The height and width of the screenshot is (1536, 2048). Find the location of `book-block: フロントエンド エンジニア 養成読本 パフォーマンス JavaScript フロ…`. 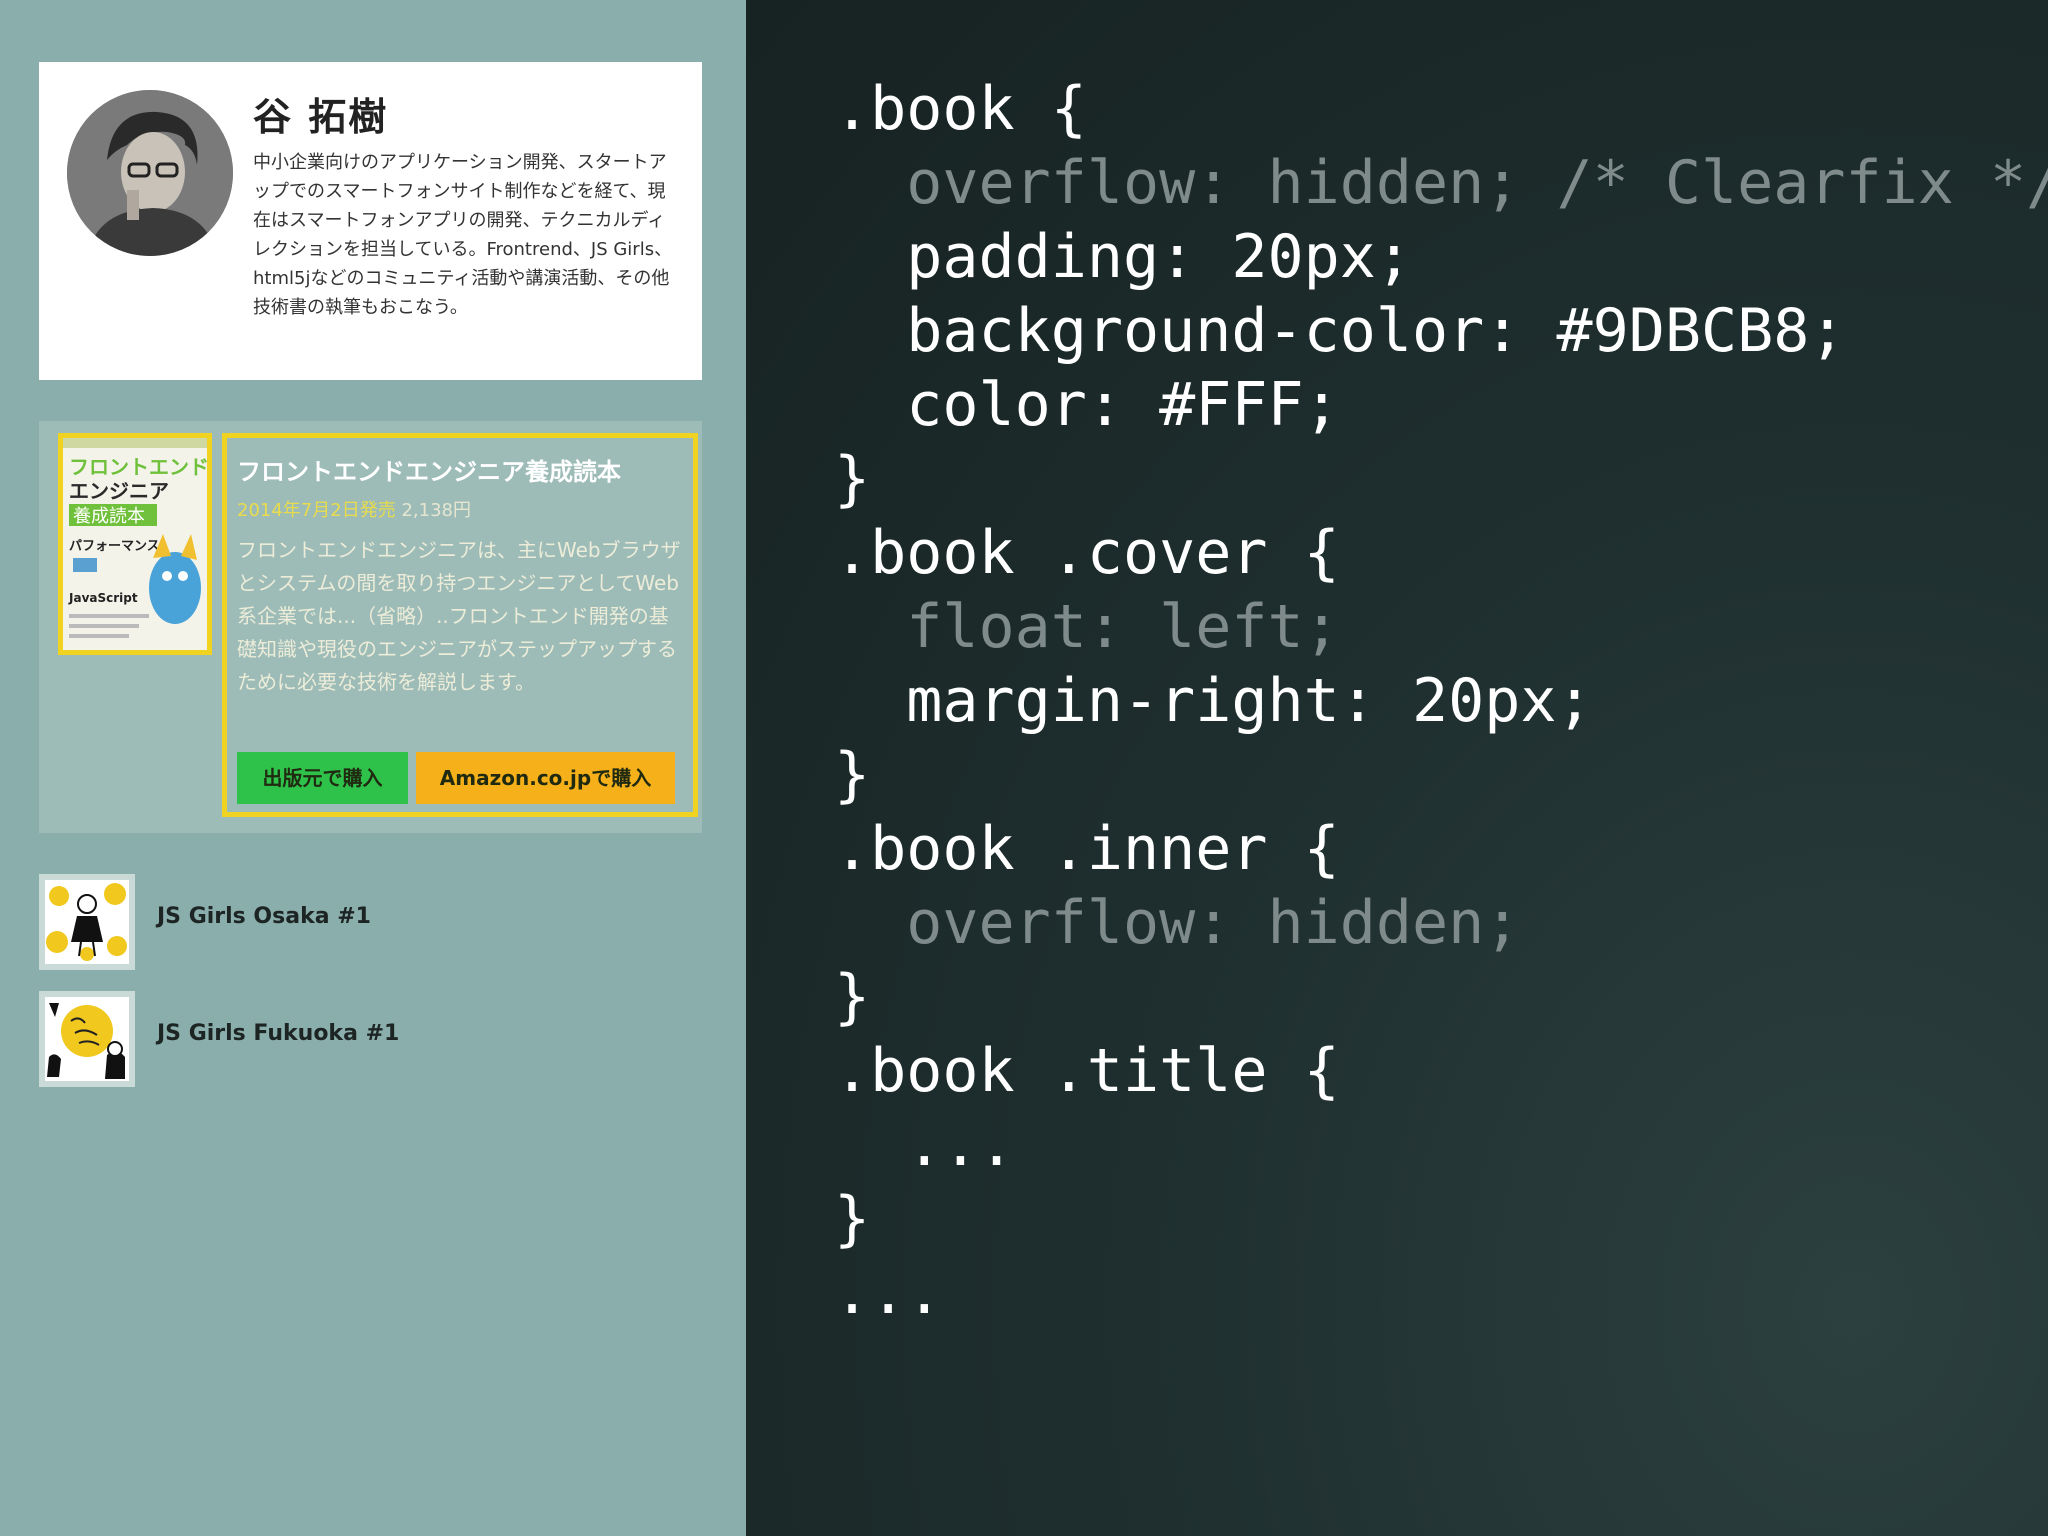

book-block: フロントエンド エンジニア 養成読本 パフォーマンス JavaScript フロ… is located at coordinates (370, 627).